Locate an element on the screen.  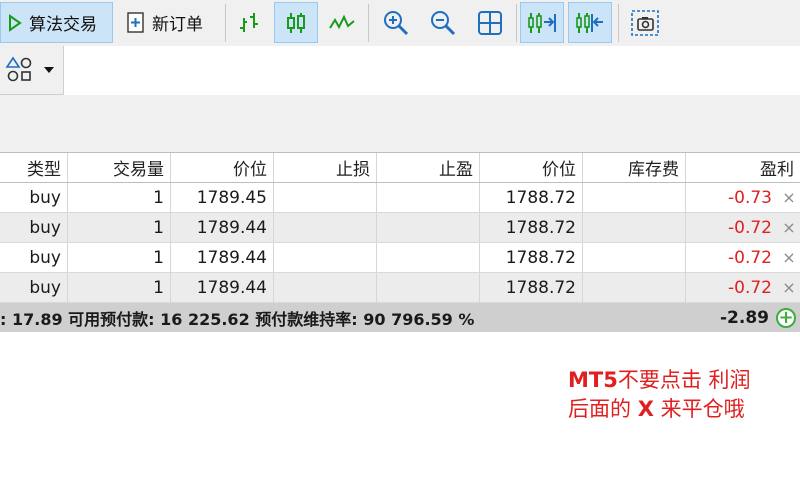
algo-trading-button: 算法交易 is located at coordinates (56, 22).